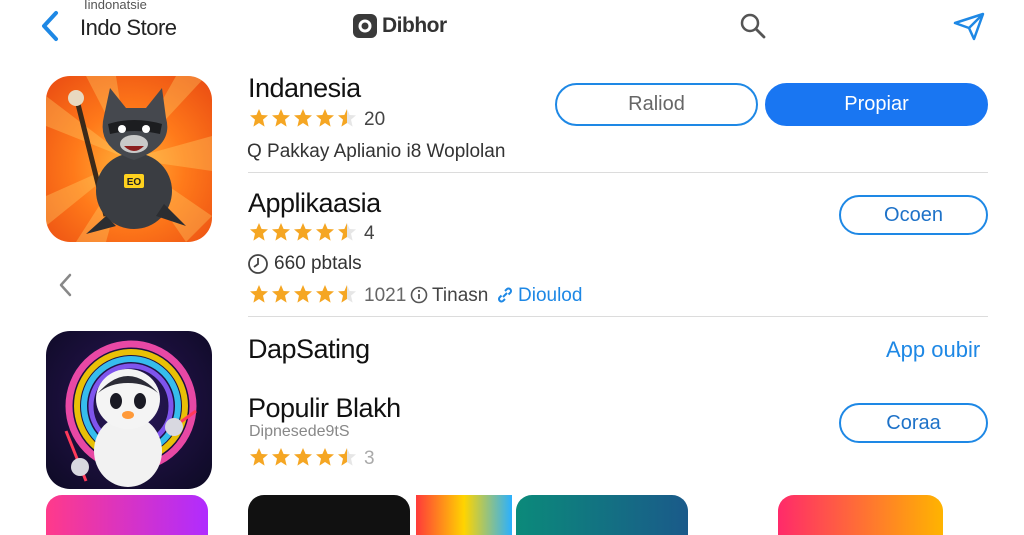 The width and height of the screenshot is (1024, 535). I want to click on app-size: 660 pbtals, so click(318, 263).